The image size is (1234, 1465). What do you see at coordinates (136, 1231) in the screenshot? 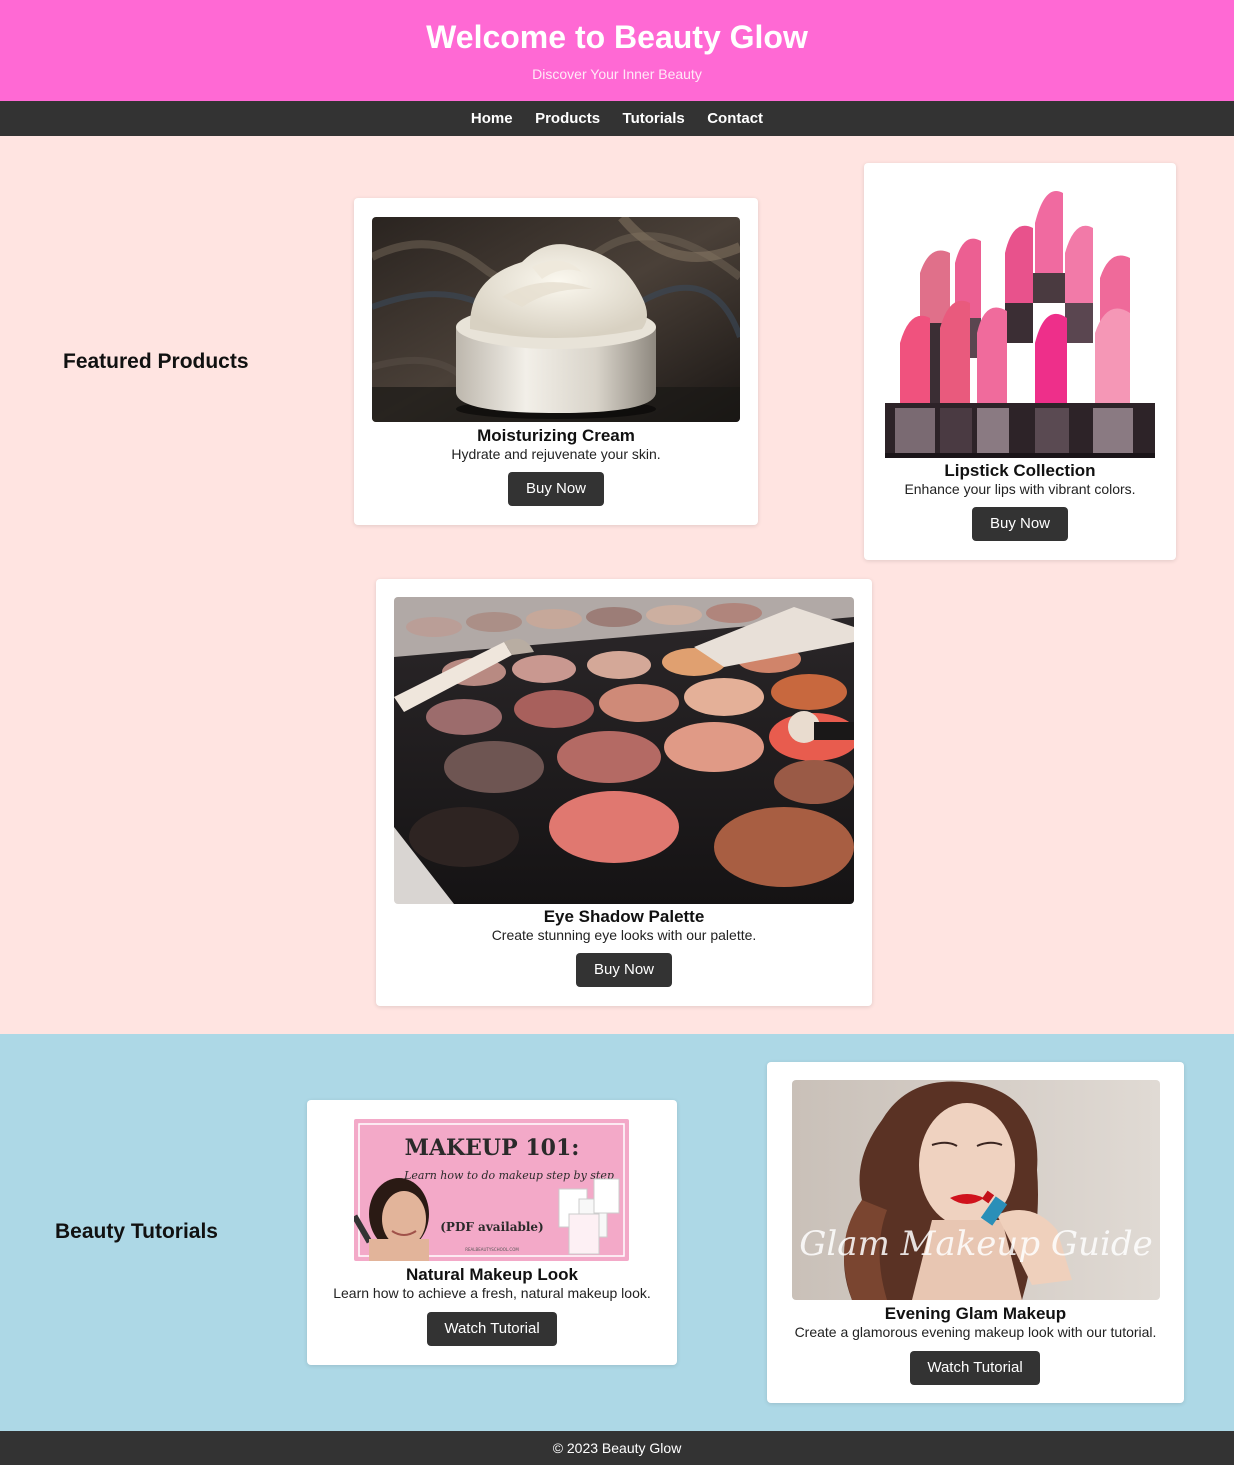
I see `beauty-tutorials-heading: Beauty Tutorials` at bounding box center [136, 1231].